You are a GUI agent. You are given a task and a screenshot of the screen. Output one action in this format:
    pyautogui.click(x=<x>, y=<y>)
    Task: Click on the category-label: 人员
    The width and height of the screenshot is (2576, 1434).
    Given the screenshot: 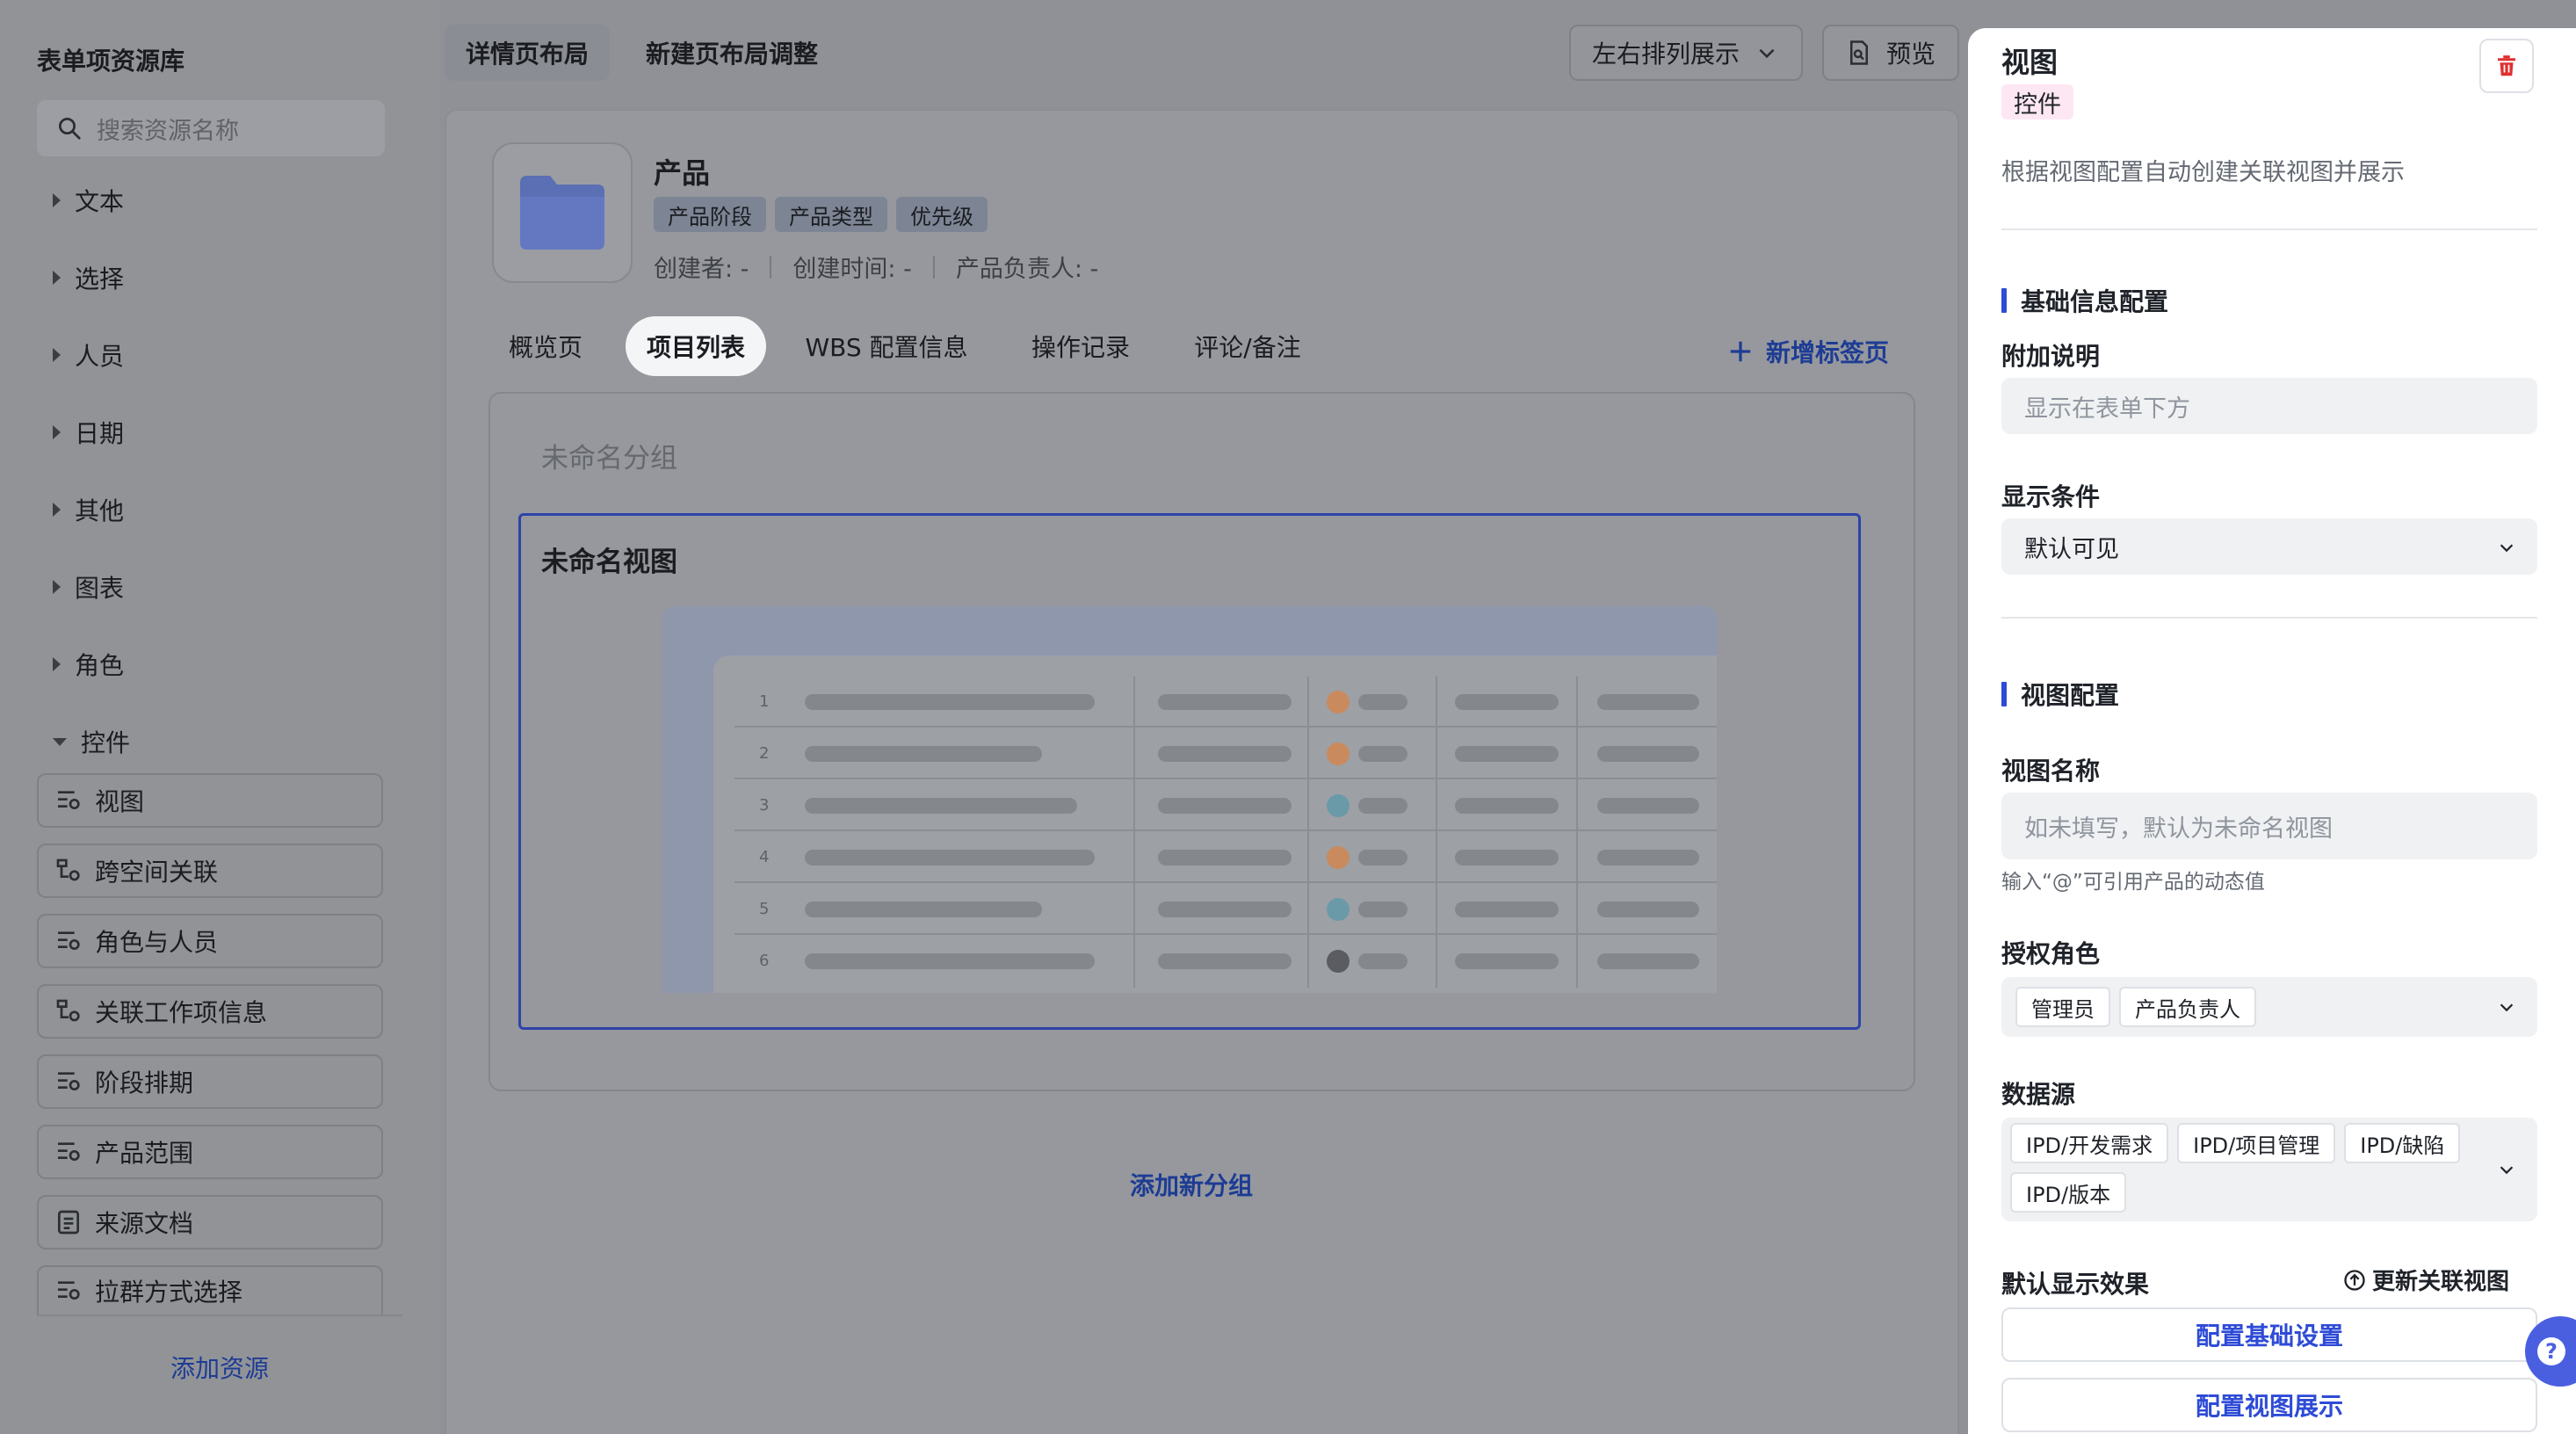 What is the action you would take?
    pyautogui.click(x=100, y=356)
    